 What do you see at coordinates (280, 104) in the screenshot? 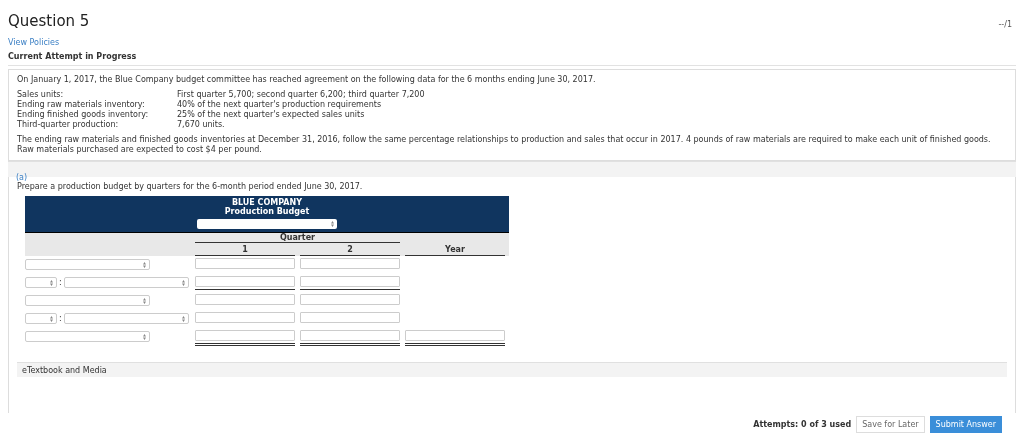
I see `fact-value: 40% of the next quarter's production requirements` at bounding box center [280, 104].